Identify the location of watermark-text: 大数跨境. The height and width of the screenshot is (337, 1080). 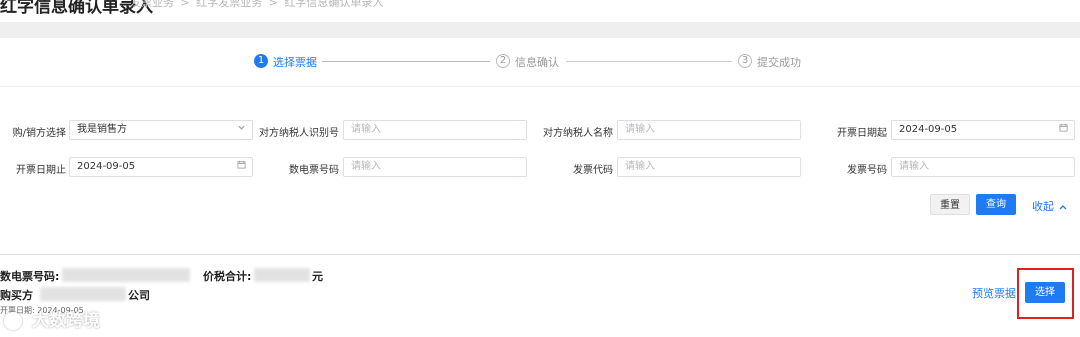
(65, 321).